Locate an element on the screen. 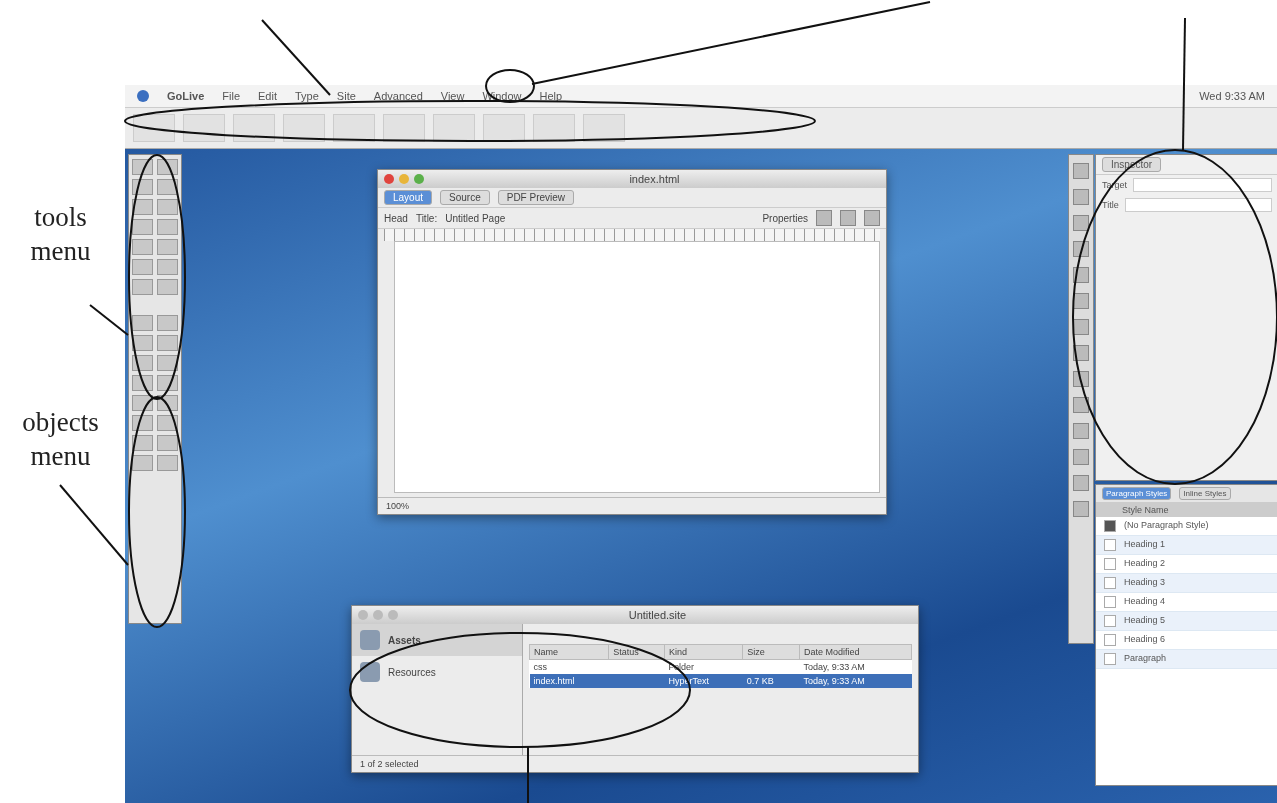 The width and height of the screenshot is (1277, 803). menu-item: Advanced is located at coordinates (398, 96).